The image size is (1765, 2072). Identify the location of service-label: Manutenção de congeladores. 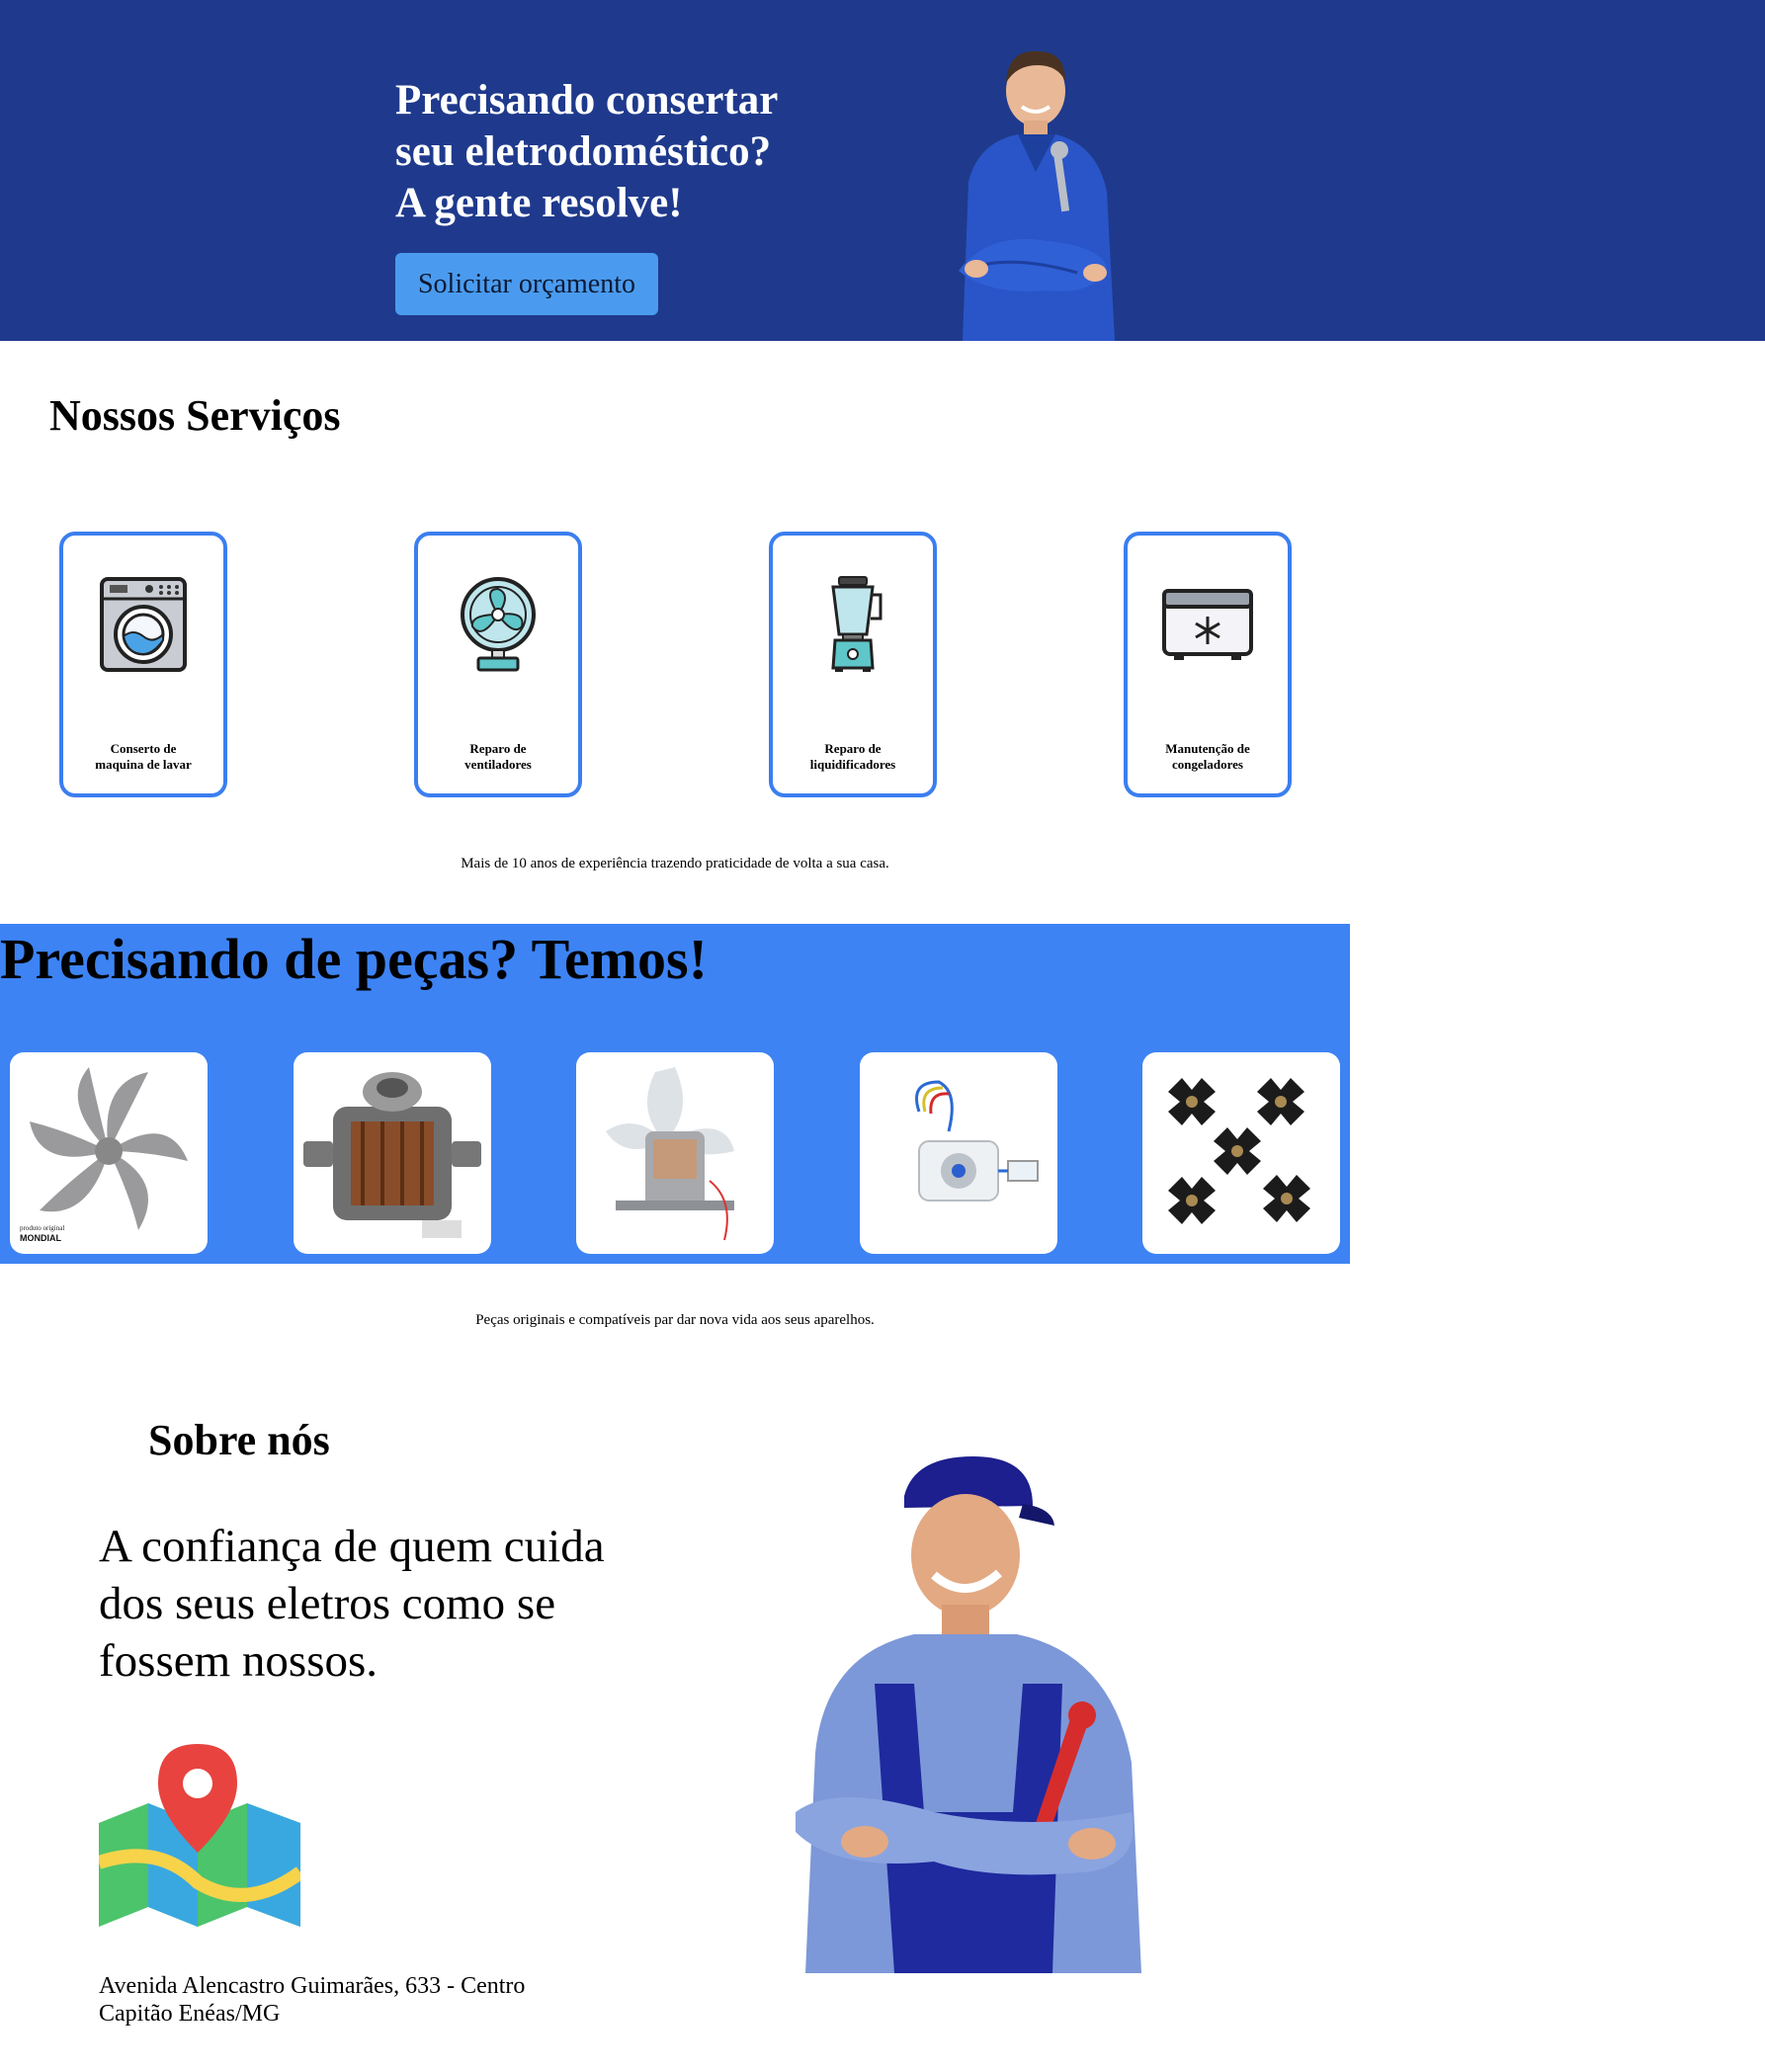
(1208, 757).